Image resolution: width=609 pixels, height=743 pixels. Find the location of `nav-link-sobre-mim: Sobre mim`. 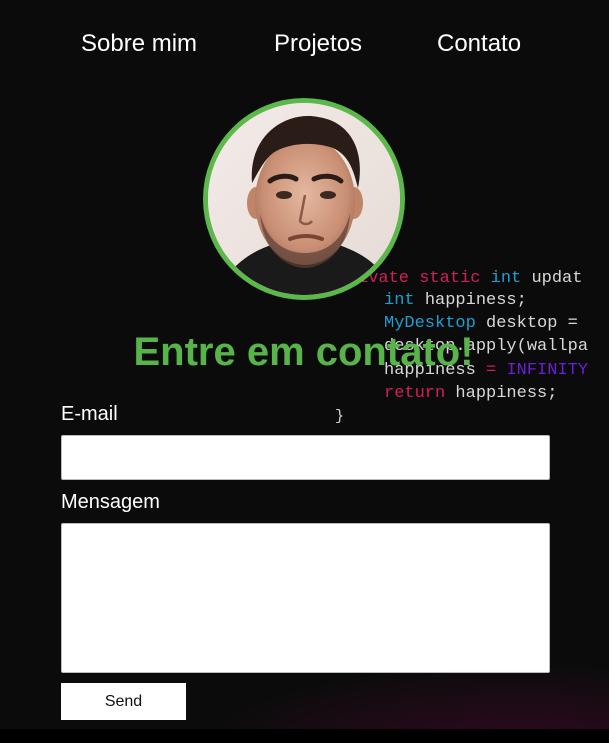

nav-link-sobre-mim: Sobre mim is located at coordinates (139, 44).